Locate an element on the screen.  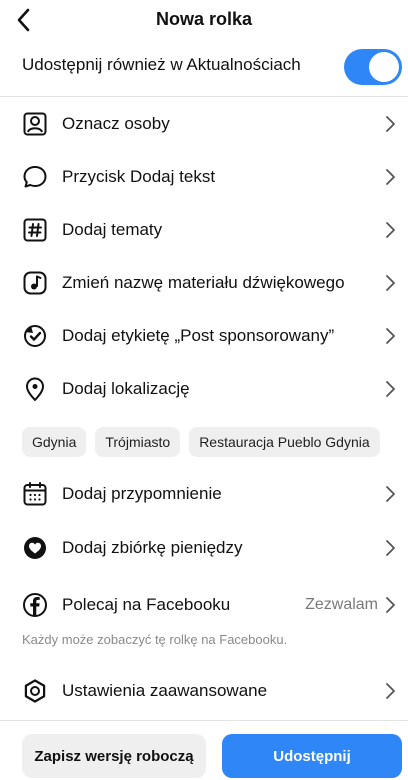
menu-item-advanced-settings: Ustawienia zaawansowane is located at coordinates (204, 691).